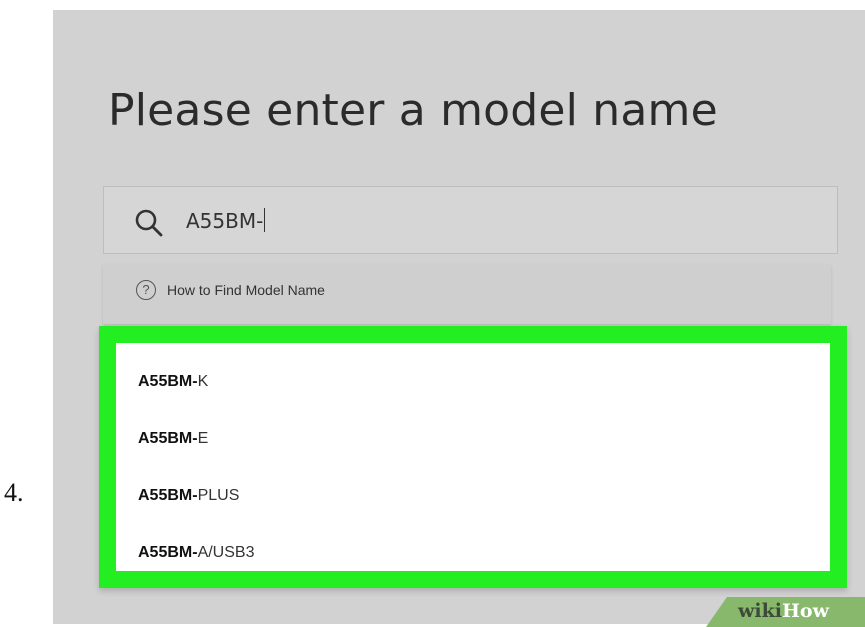 This screenshot has height=627, width=865. I want to click on suggestion-item: A55BM-E, so click(173, 439).